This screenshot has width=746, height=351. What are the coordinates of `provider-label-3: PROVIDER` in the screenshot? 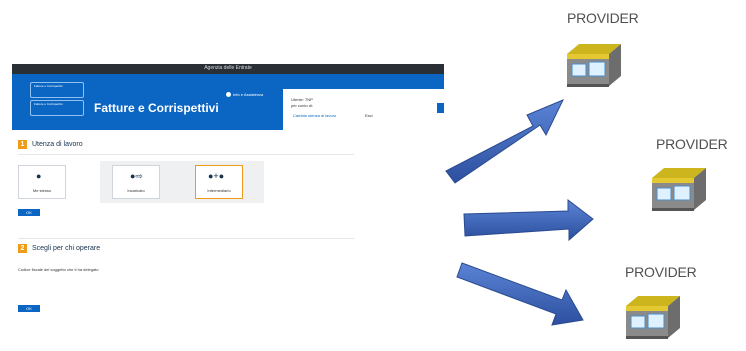 It's located at (661, 272).